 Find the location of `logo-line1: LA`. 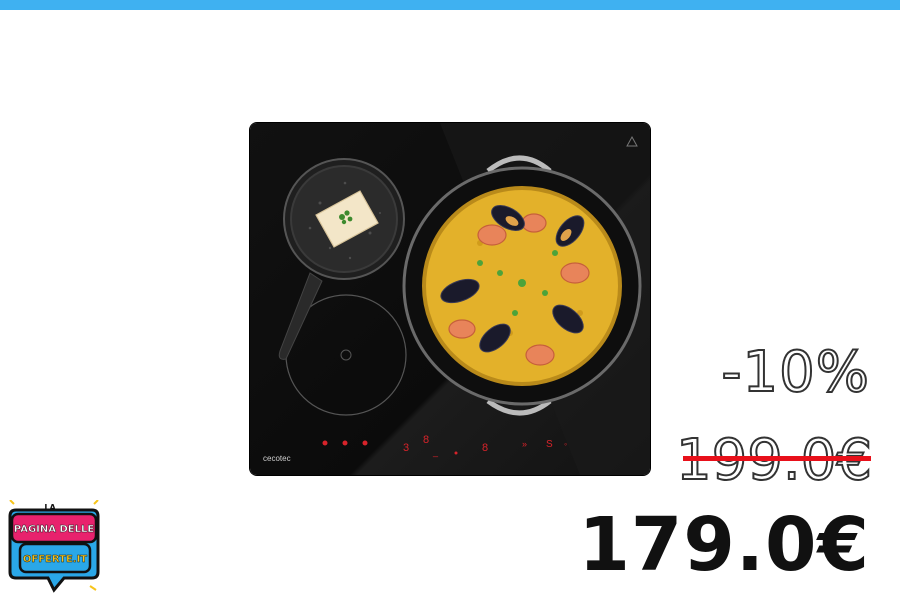

logo-line1: LA is located at coordinates (50, 507).